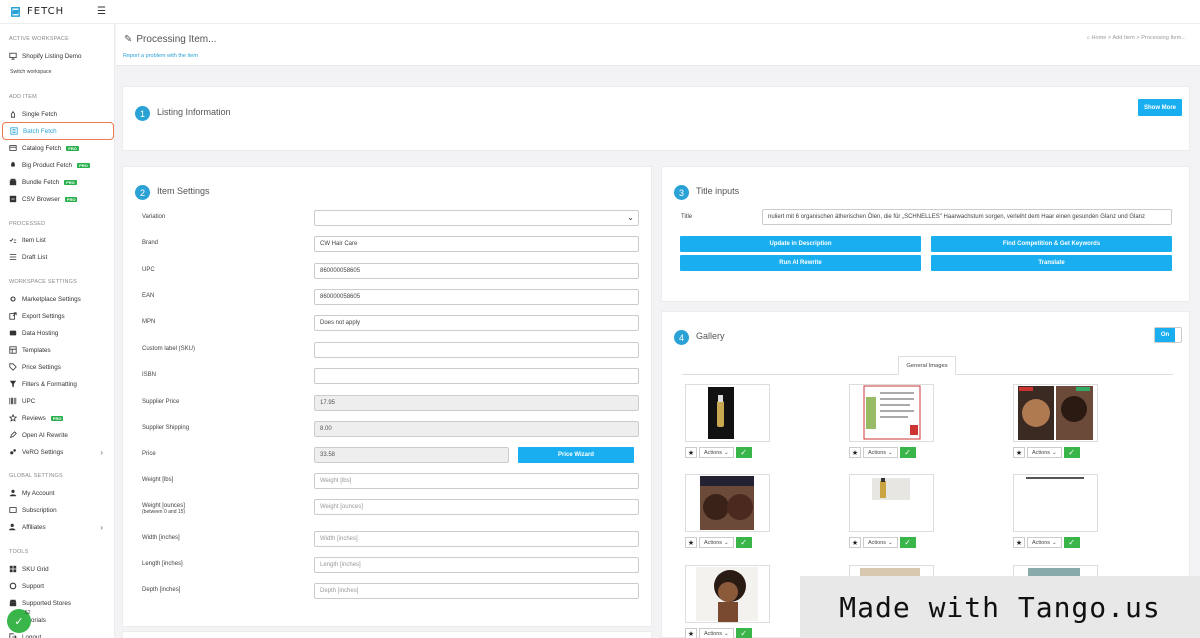 The height and width of the screenshot is (638, 1200). I want to click on sidebar-item-upc: UPC, so click(60, 401).